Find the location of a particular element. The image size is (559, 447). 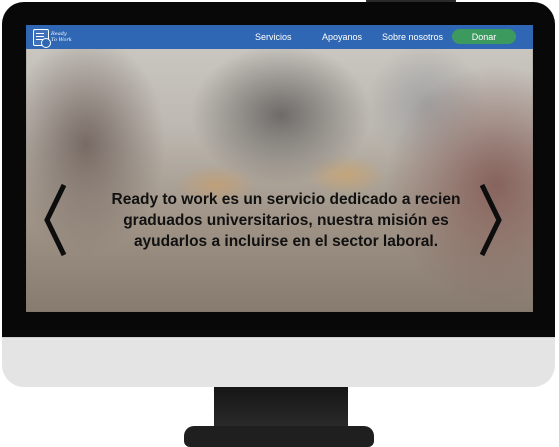

carousel-prev-button is located at coordinates (55, 220).